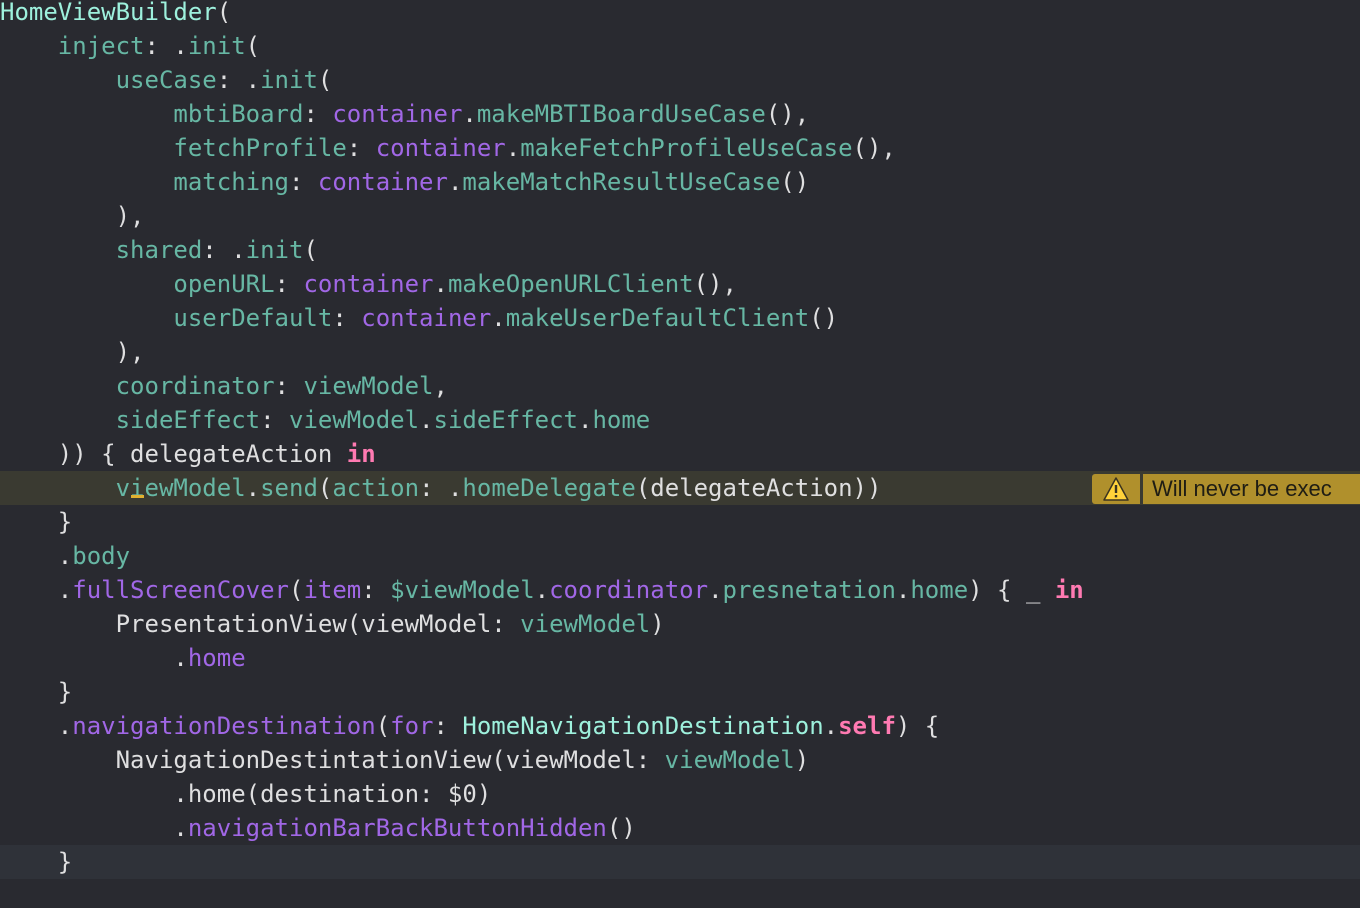 This screenshot has height=908, width=1360. I want to click on code-token: fetchProfile, so click(260, 148).